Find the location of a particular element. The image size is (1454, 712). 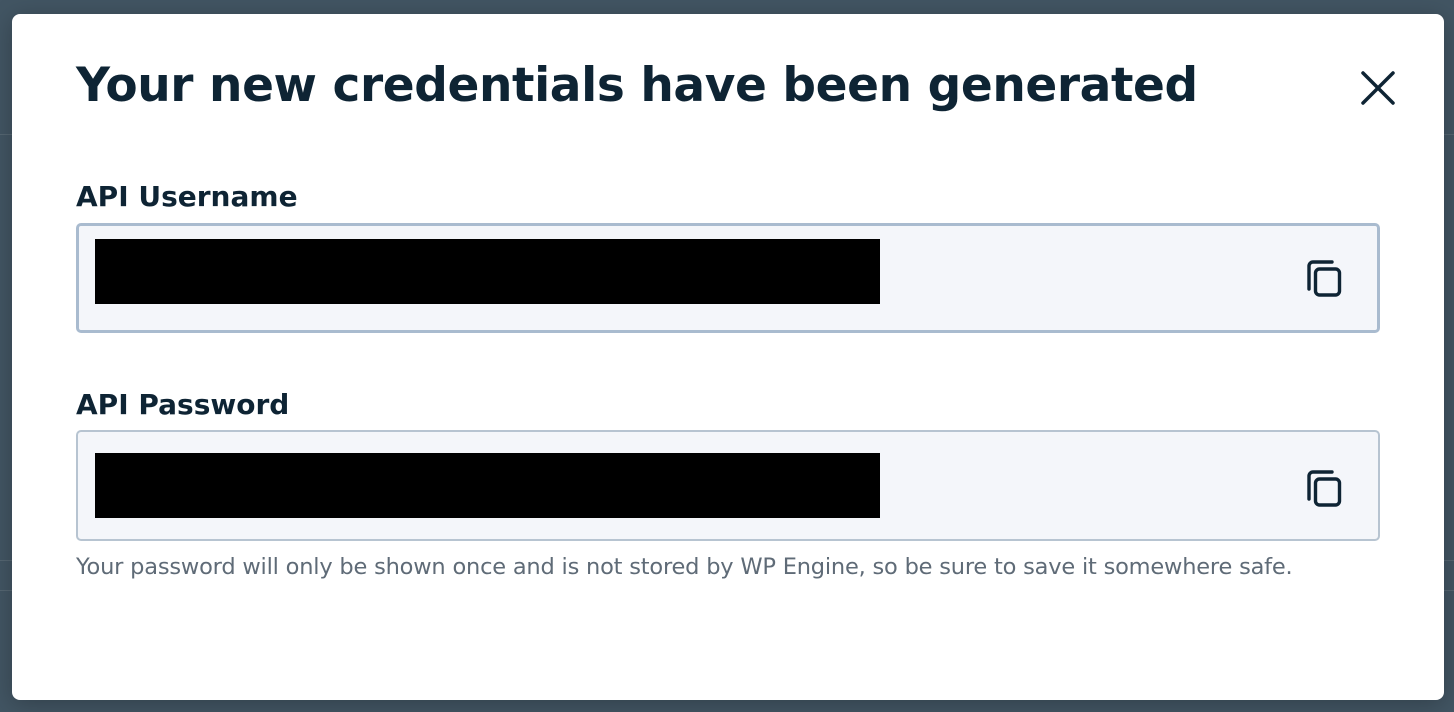

api-username-label: API Username is located at coordinates (187, 196).